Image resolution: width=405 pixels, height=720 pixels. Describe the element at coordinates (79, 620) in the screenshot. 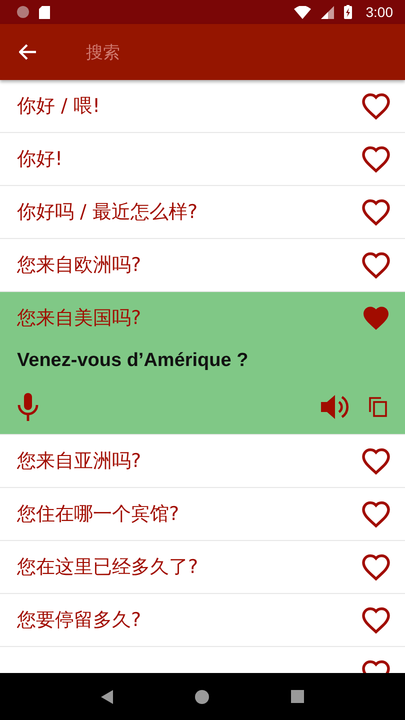

I see `phrase-text: 您要停留多久?` at that location.